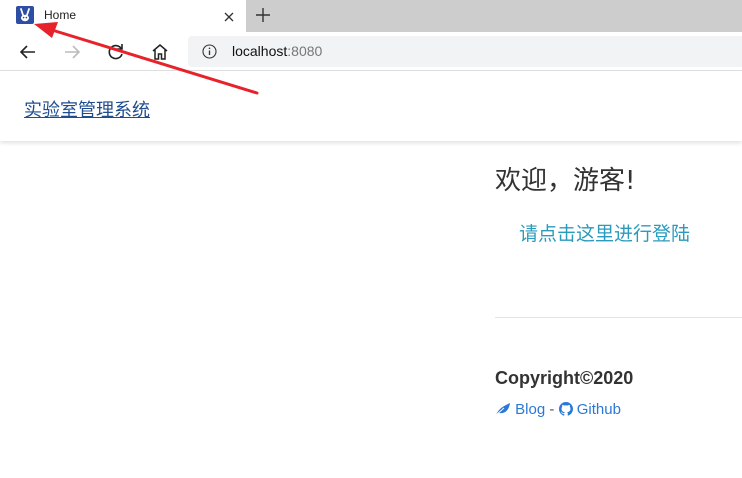 This screenshot has height=478, width=742. I want to click on annotation-arrow, so click(146, 58).